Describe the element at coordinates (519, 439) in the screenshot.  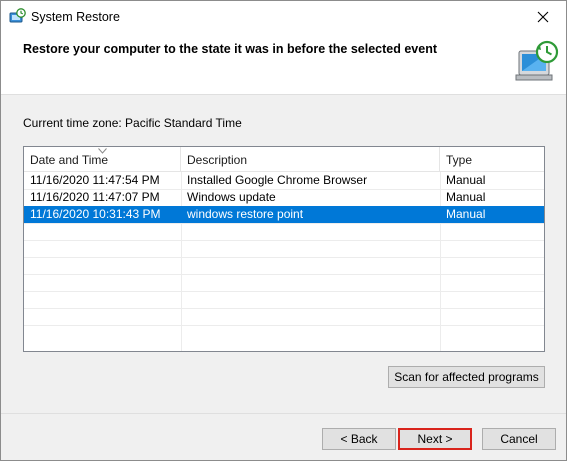
I see `cancel-button: Cancel` at that location.